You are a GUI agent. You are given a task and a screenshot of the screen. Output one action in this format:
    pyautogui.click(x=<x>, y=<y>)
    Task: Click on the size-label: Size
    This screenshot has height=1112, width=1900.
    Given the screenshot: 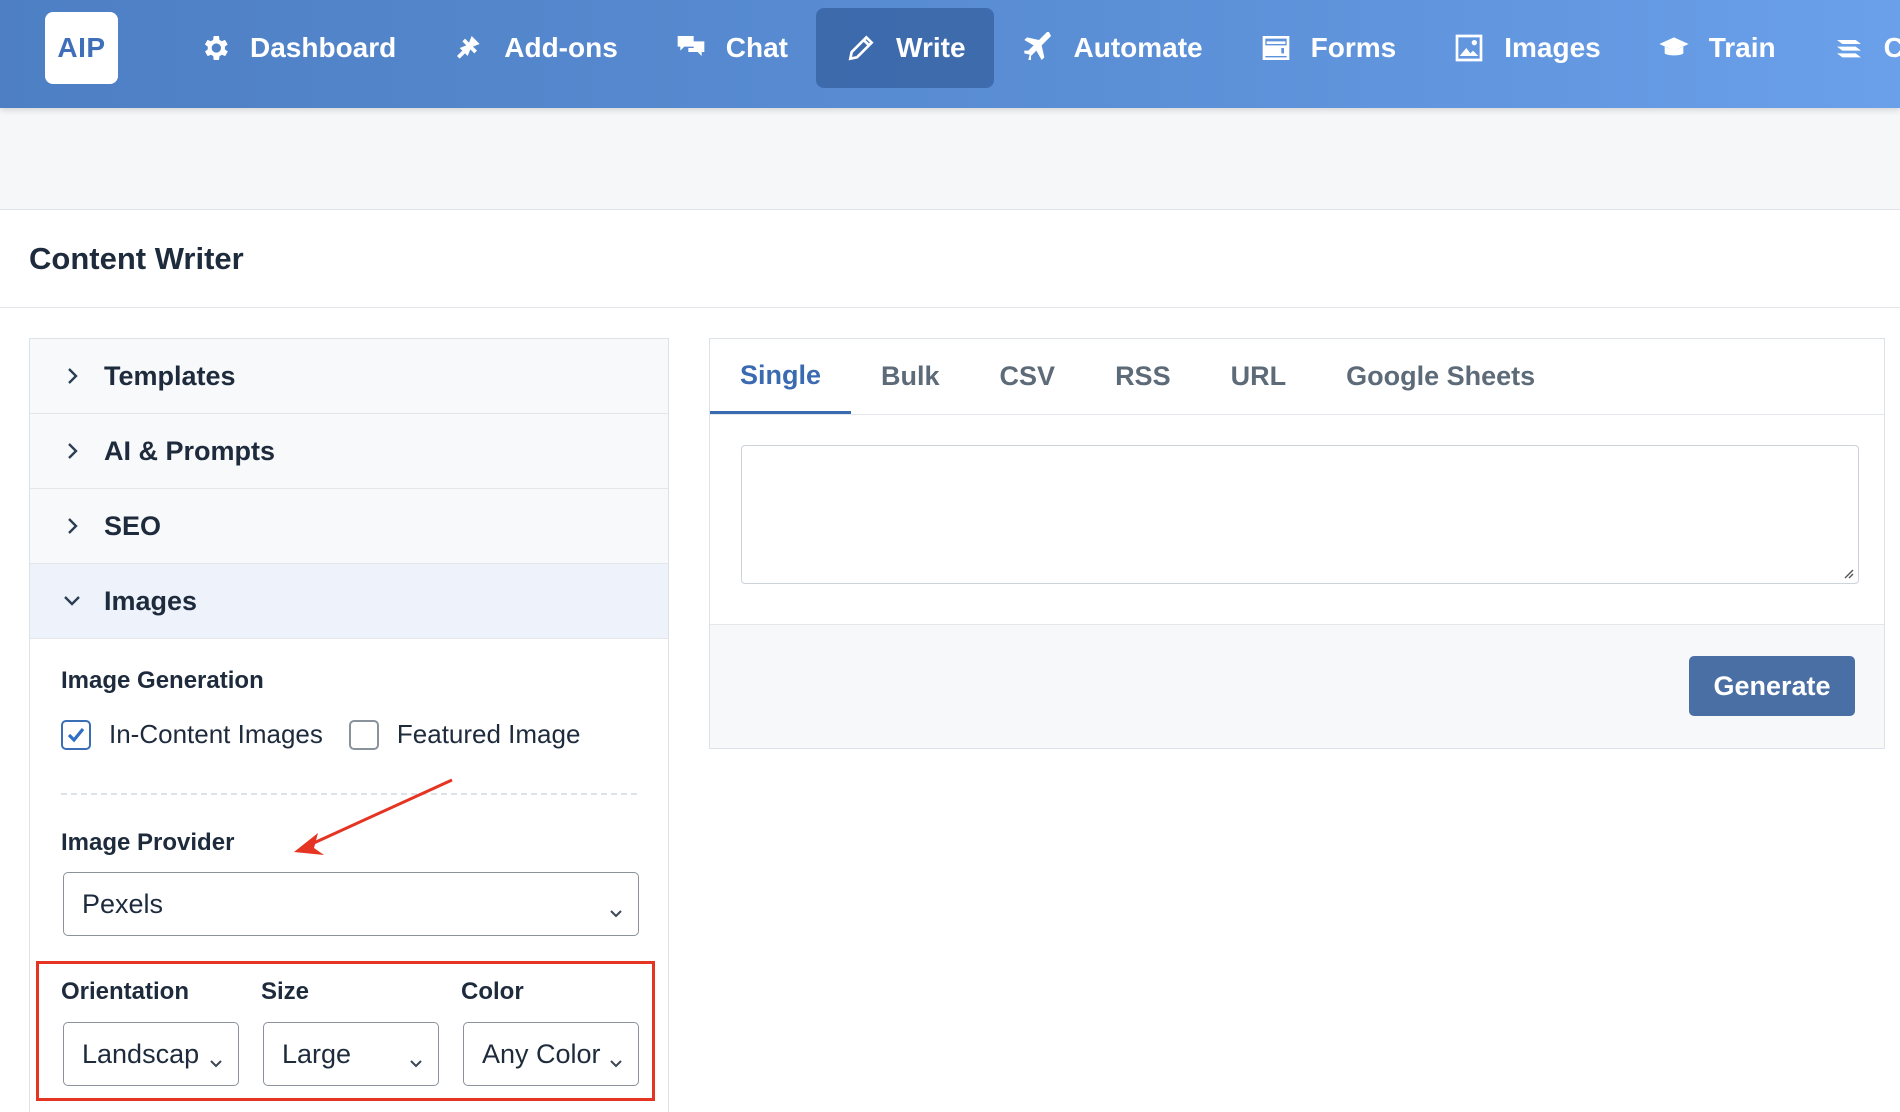 What is the action you would take?
    pyautogui.click(x=285, y=991)
    